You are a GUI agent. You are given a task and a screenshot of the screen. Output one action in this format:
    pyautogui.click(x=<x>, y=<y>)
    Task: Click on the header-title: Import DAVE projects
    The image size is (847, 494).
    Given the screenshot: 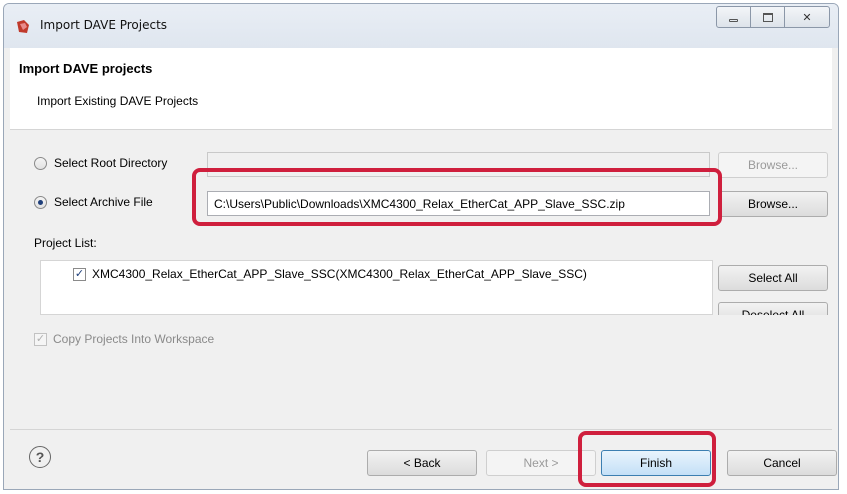 What is the action you would take?
    pyautogui.click(x=86, y=68)
    